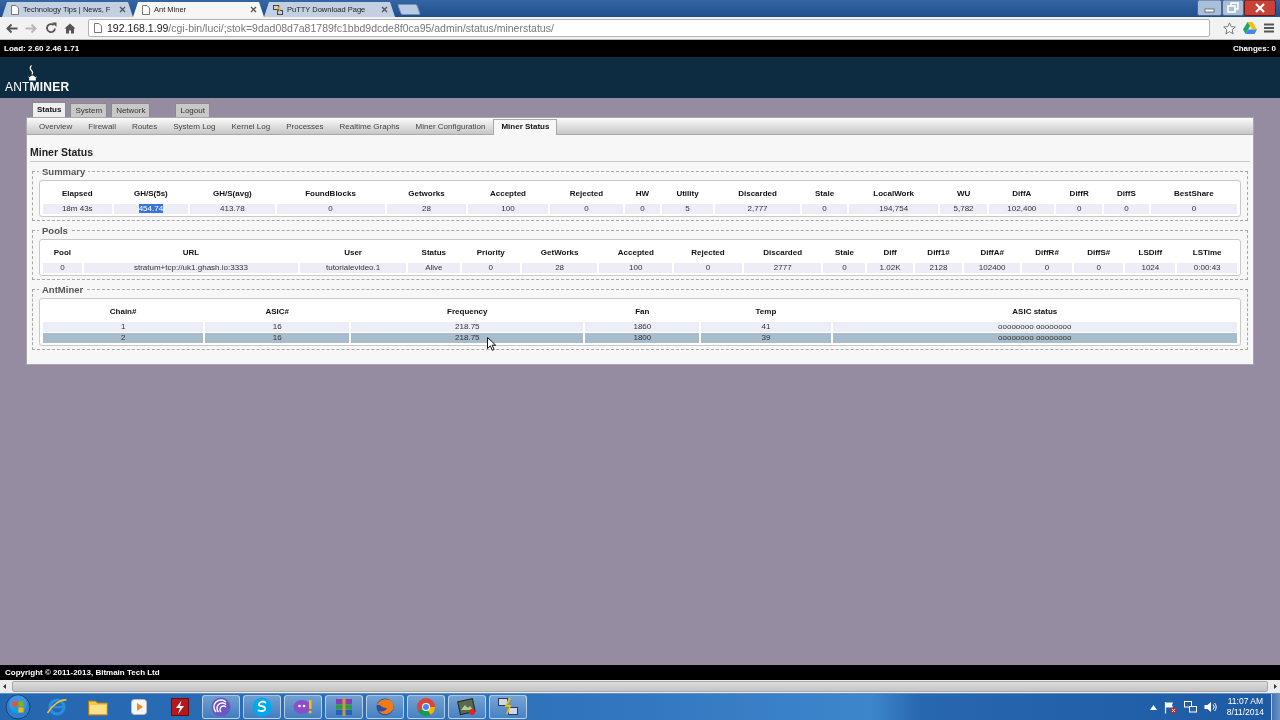 This screenshot has width=1280, height=720. I want to click on column-header: Pool, so click(62, 253).